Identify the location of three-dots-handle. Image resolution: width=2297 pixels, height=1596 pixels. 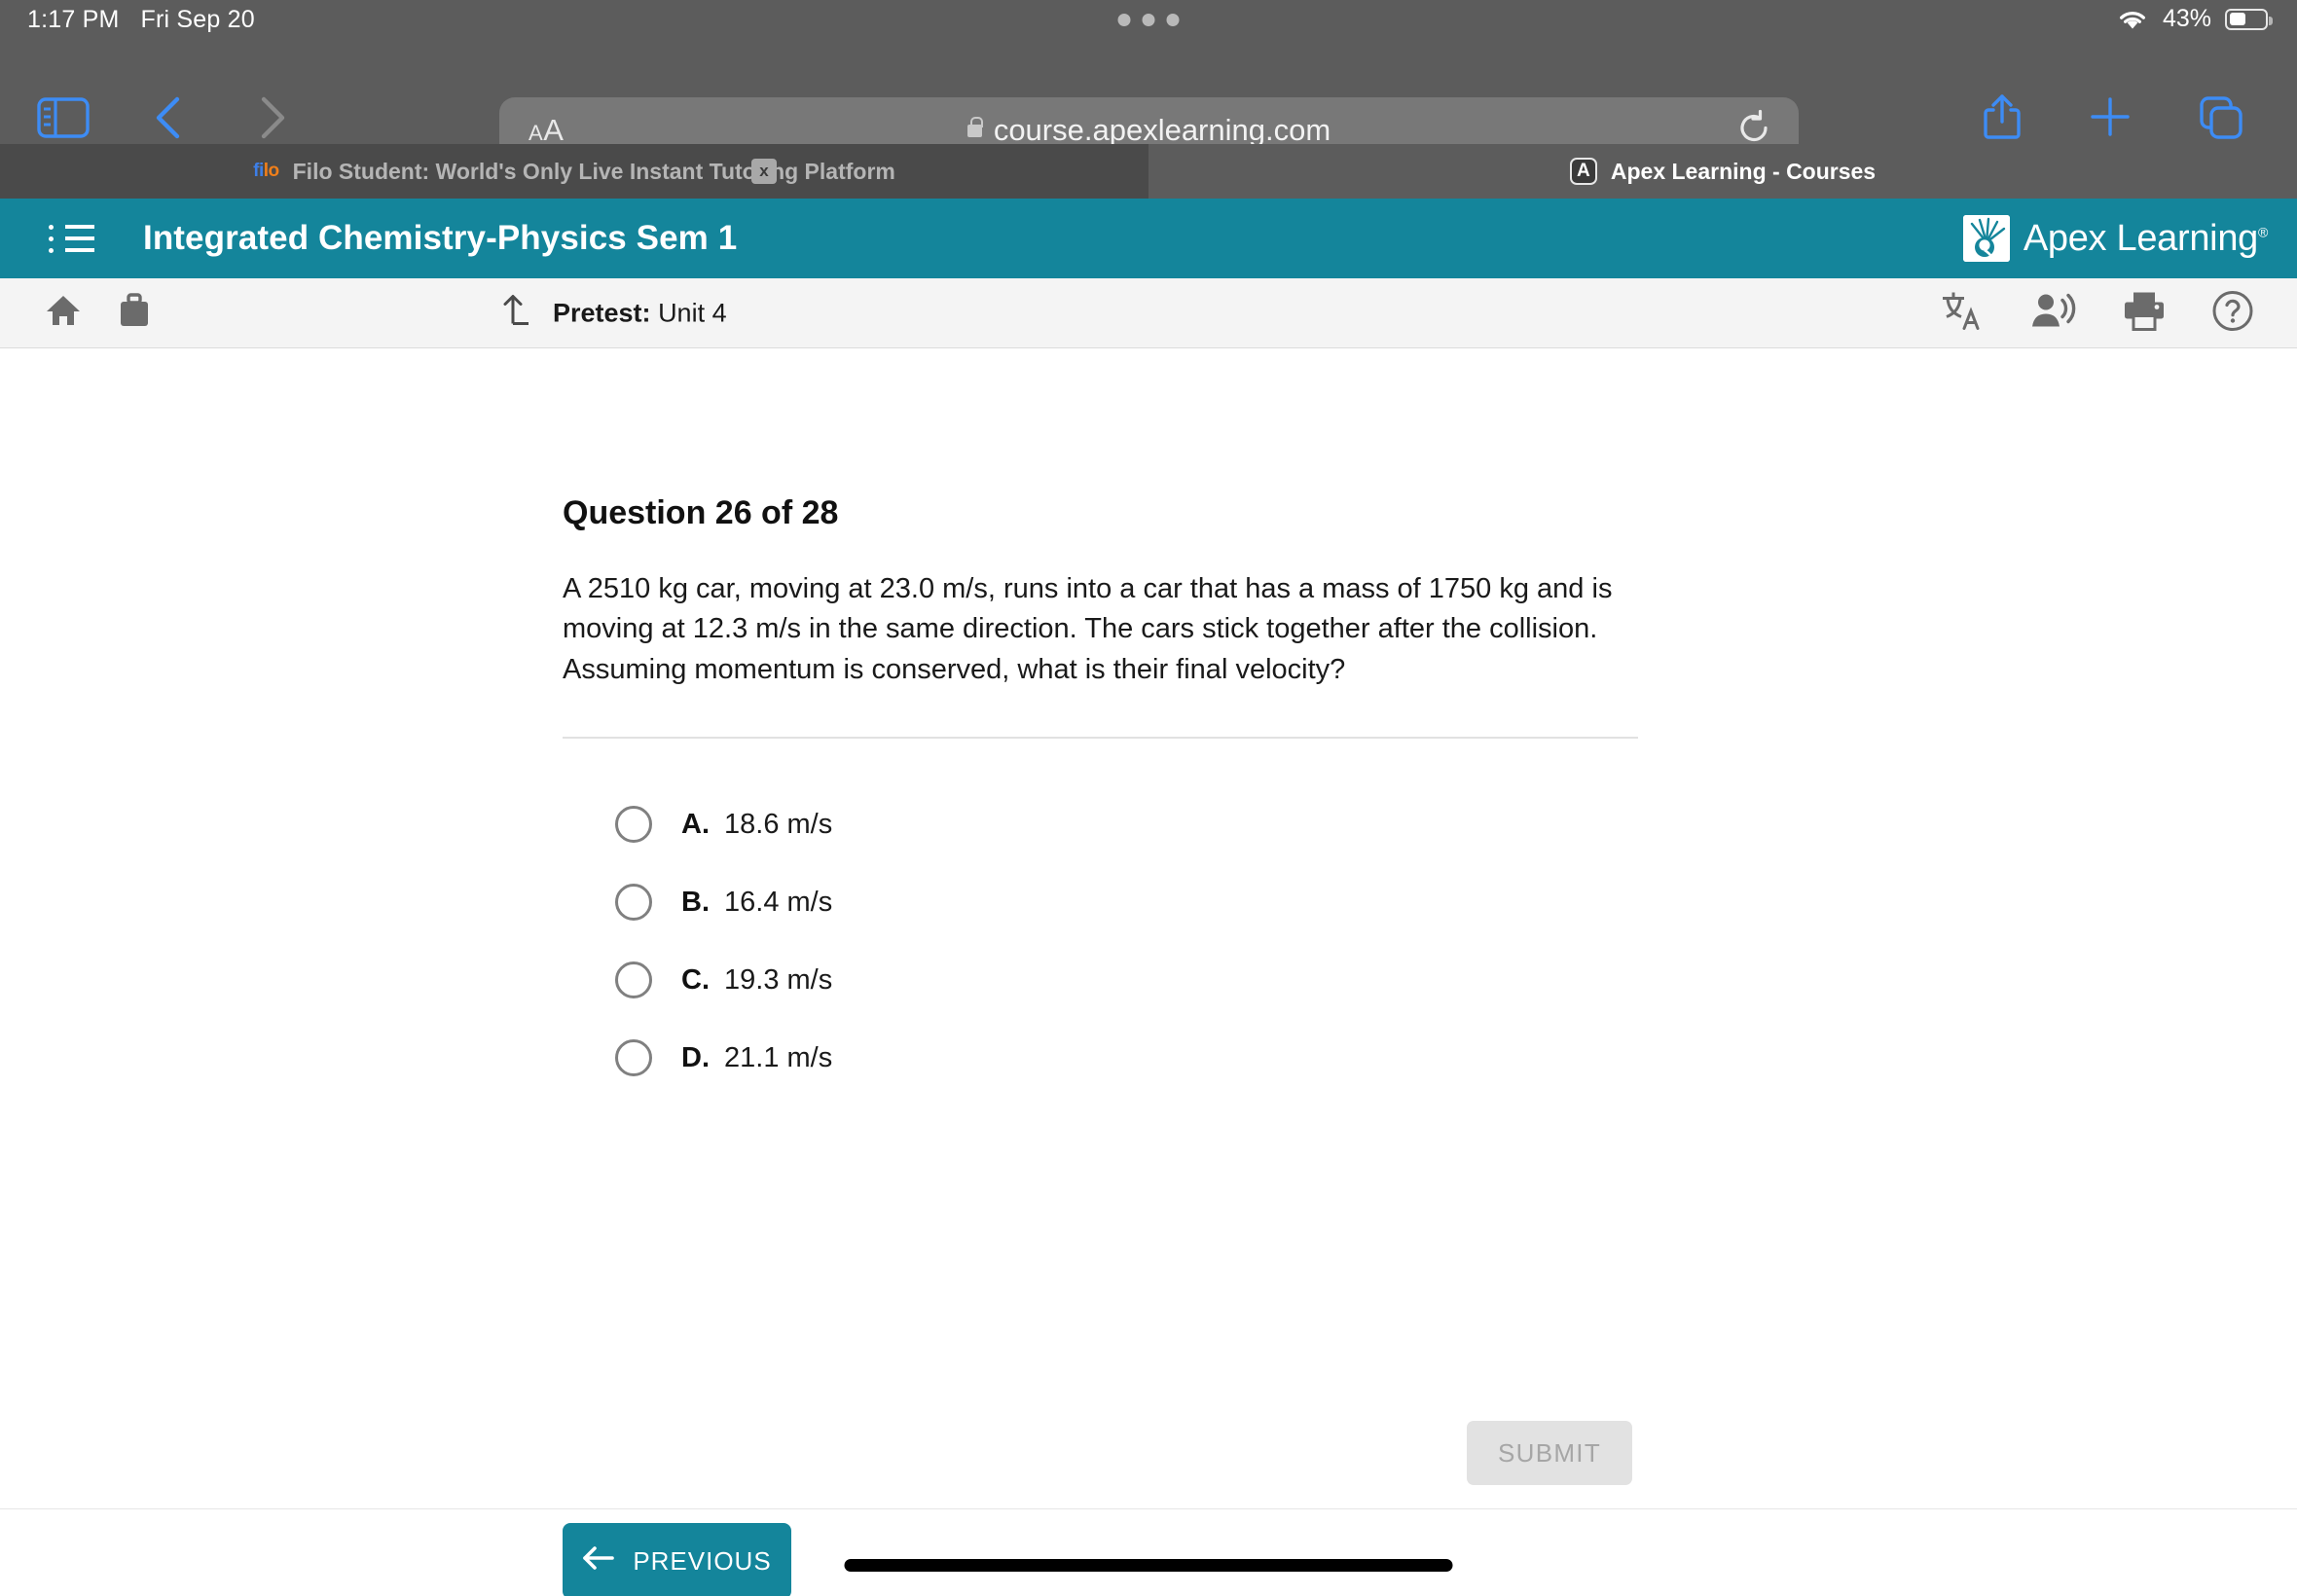
(1148, 20).